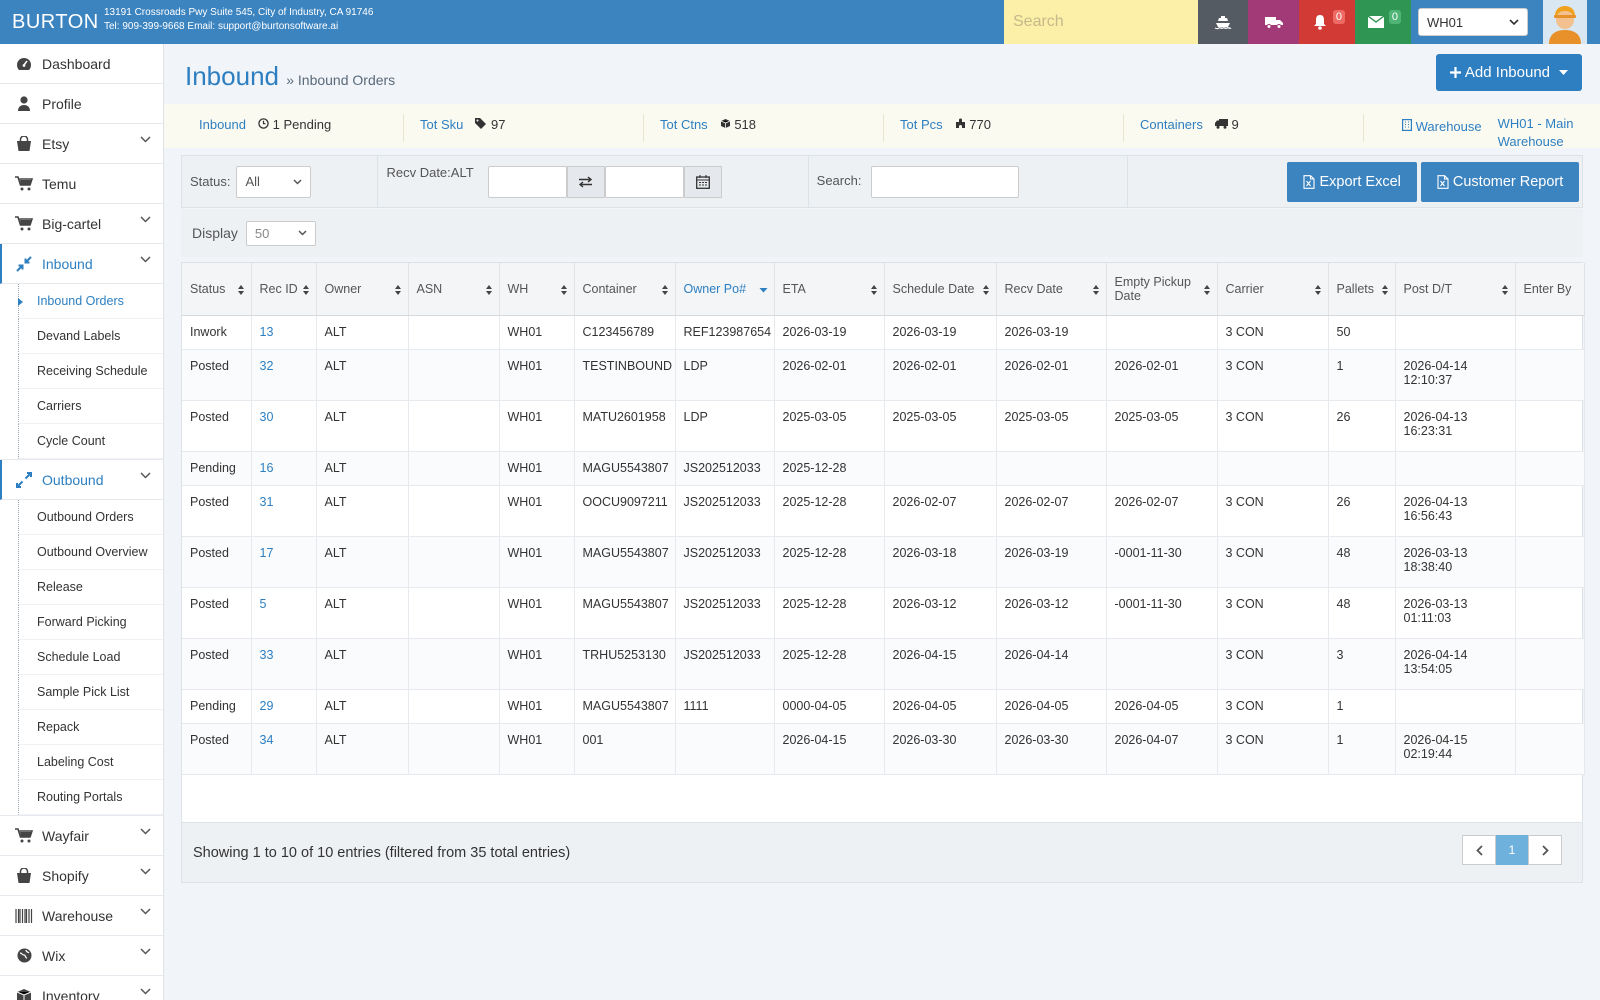 This screenshot has height=1000, width=1600. What do you see at coordinates (1207, 290) in the screenshot?
I see `sort-icon` at bounding box center [1207, 290].